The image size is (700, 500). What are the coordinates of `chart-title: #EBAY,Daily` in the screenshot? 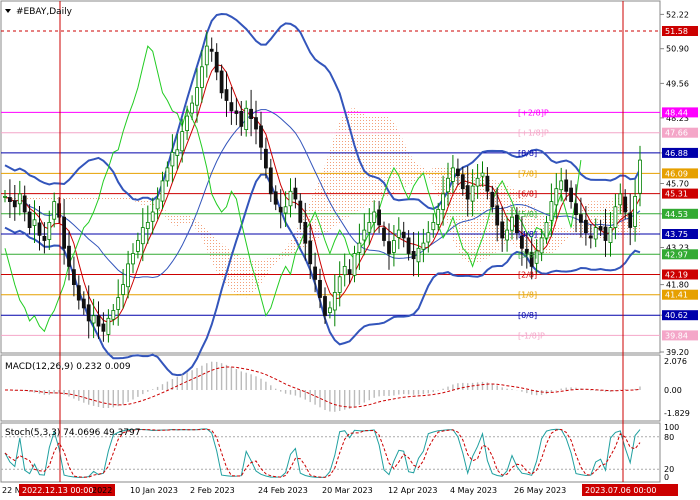 It's located at (39, 12).